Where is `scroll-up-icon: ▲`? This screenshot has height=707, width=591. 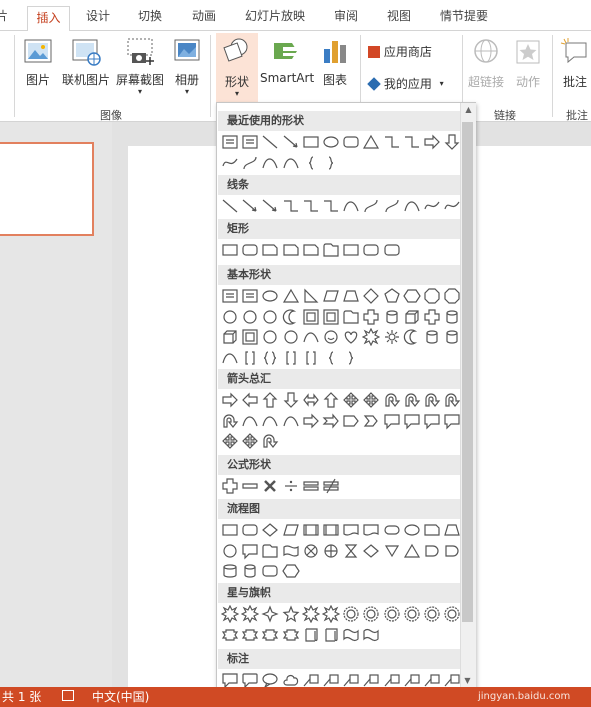
scroll-up-icon: ▲ is located at coordinates (468, 109).